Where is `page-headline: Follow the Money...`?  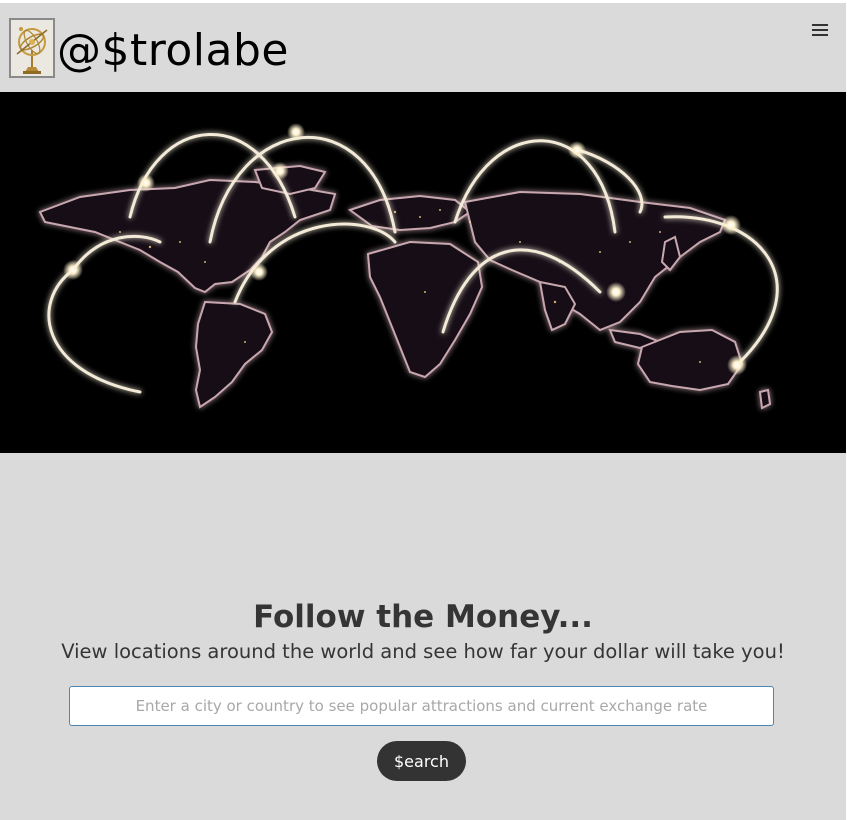 page-headline: Follow the Money... is located at coordinates (423, 617).